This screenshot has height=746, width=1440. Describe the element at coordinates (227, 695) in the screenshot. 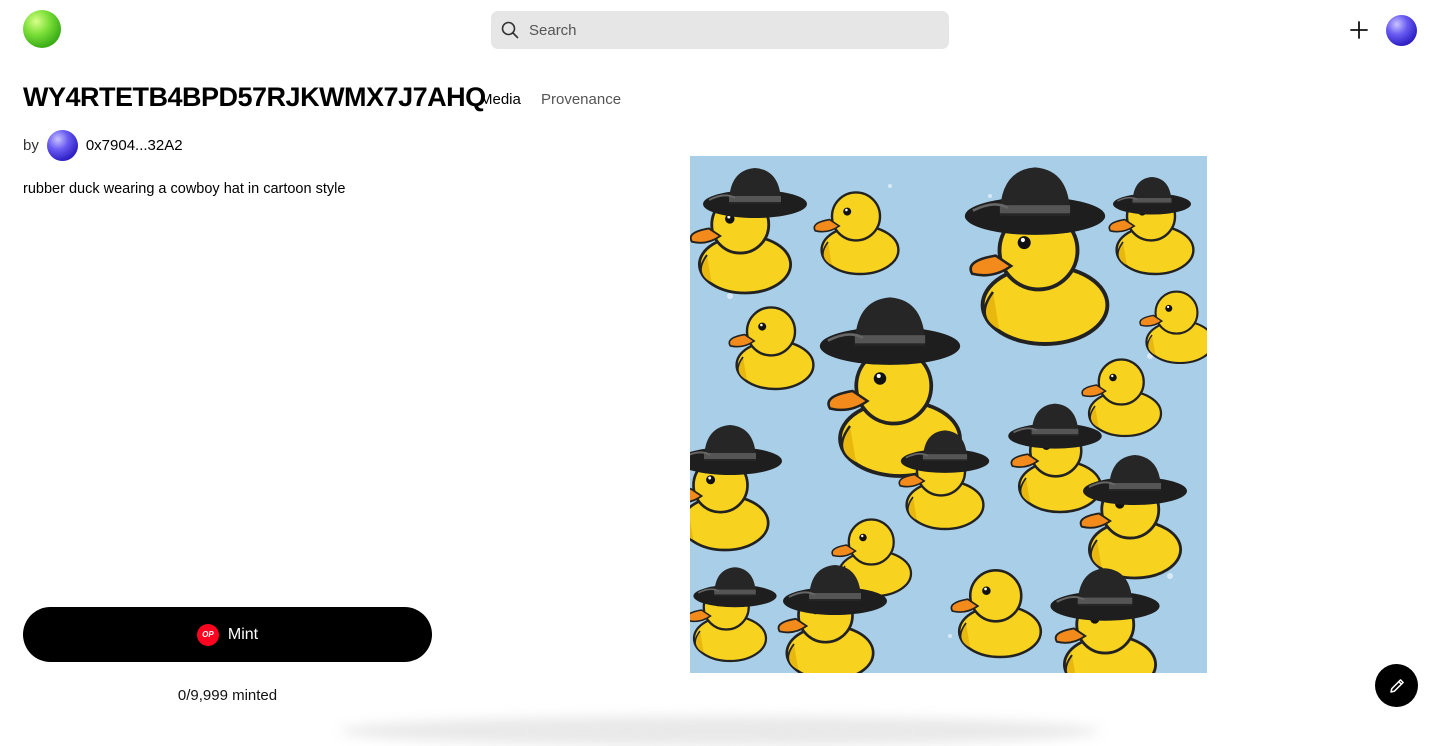

I see `minted-count: 0/9,999 minted` at that location.